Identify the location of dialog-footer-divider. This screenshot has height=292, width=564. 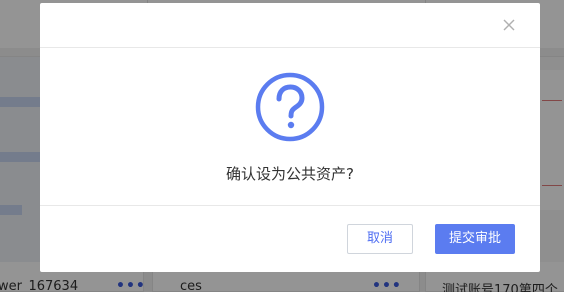
(290, 205).